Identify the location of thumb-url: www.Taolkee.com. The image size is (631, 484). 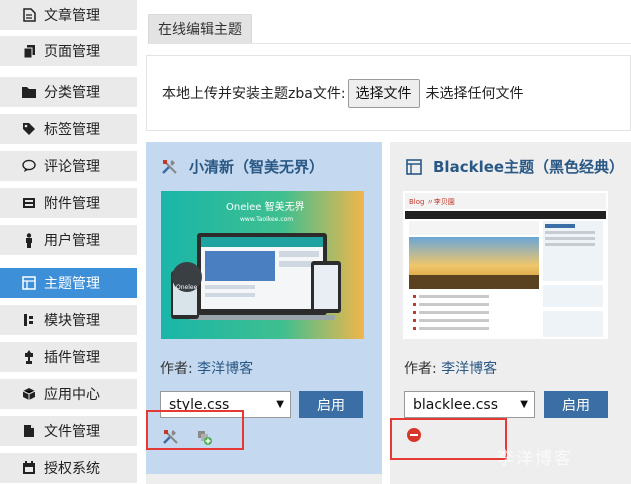
(266, 219).